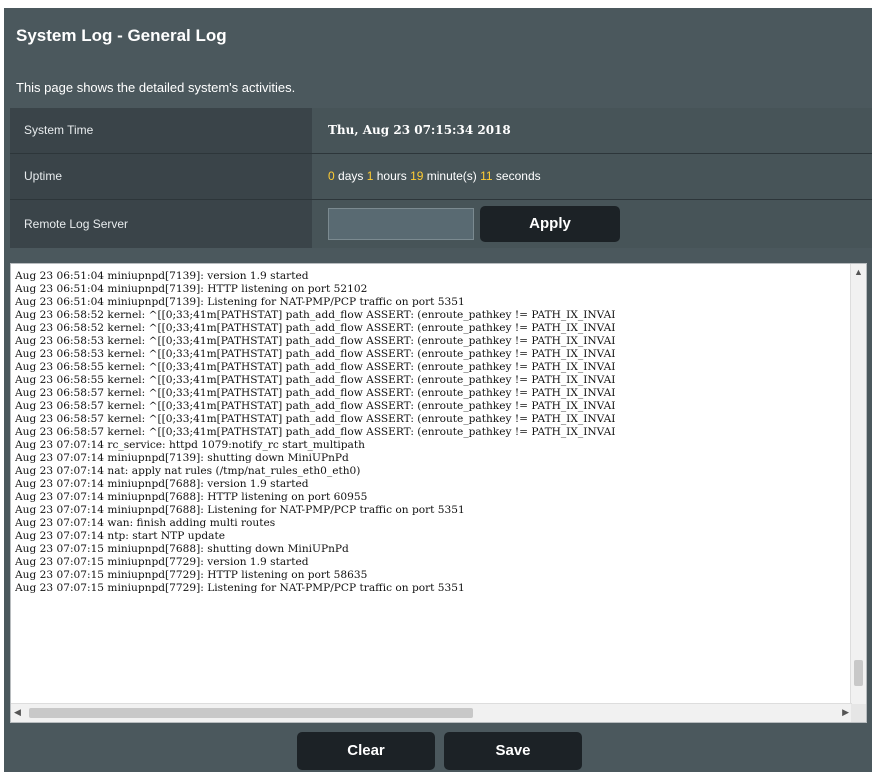 The image size is (878, 778). I want to click on apply-button: Apply, so click(550, 224).